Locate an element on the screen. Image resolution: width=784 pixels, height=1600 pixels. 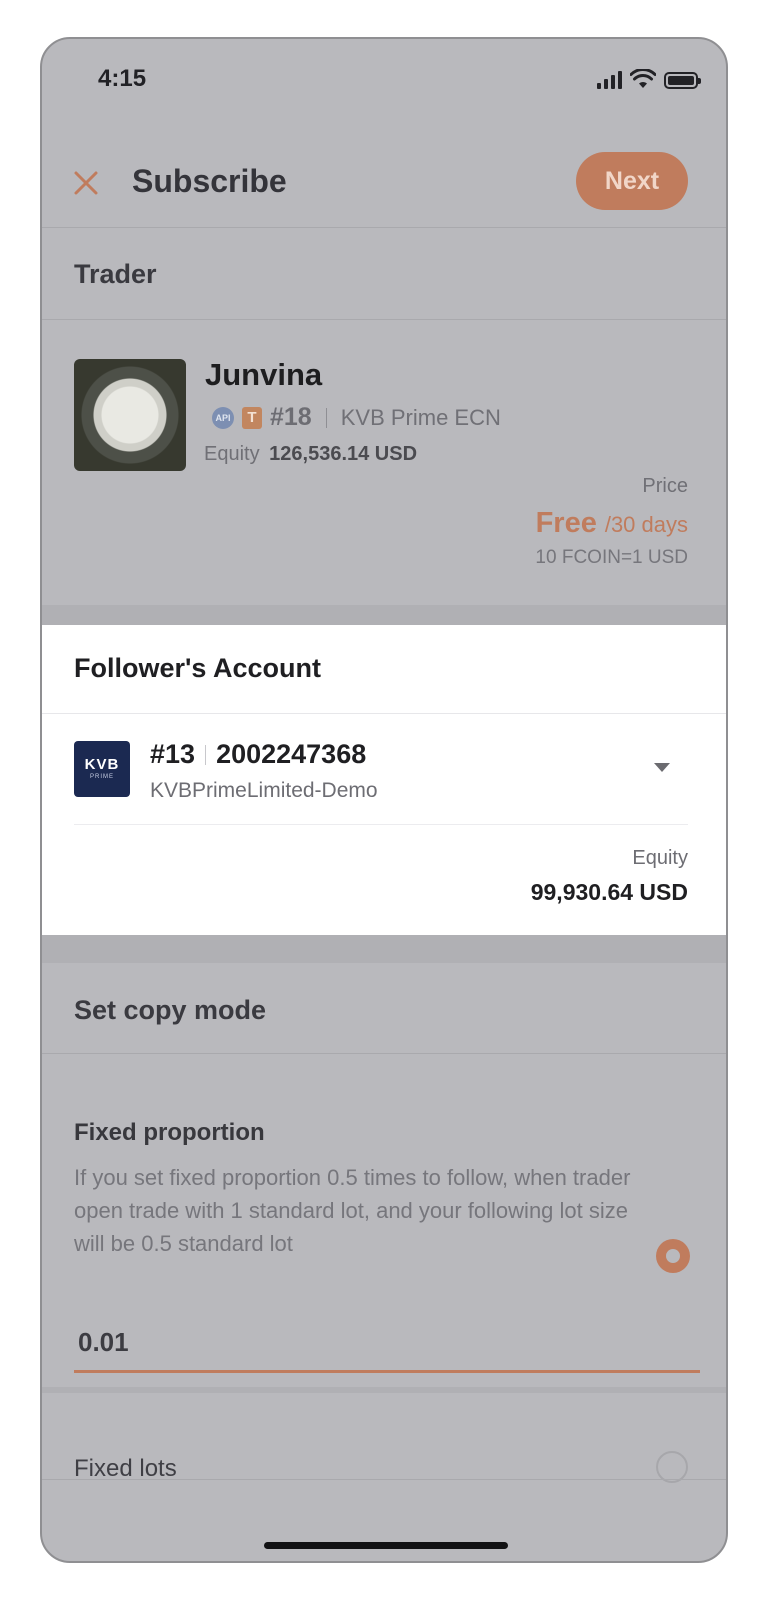
page-title: Subscribe is located at coordinates (209, 181).